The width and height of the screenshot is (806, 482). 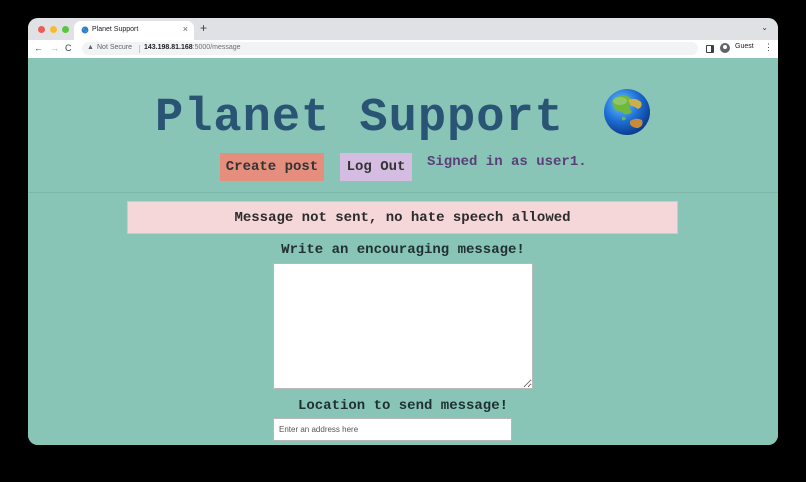 What do you see at coordinates (139, 49) in the screenshot?
I see `url-divider` at bounding box center [139, 49].